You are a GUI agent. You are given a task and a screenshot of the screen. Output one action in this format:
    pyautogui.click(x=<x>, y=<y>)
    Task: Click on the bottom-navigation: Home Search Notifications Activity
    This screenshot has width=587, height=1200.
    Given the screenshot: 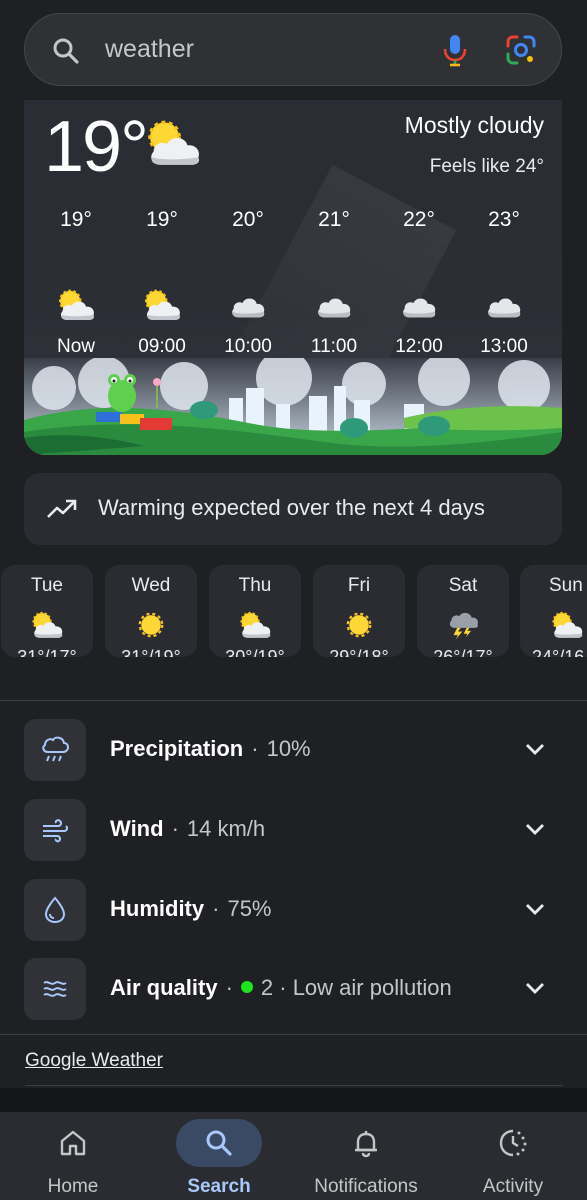 What is the action you would take?
    pyautogui.click(x=293, y=1156)
    